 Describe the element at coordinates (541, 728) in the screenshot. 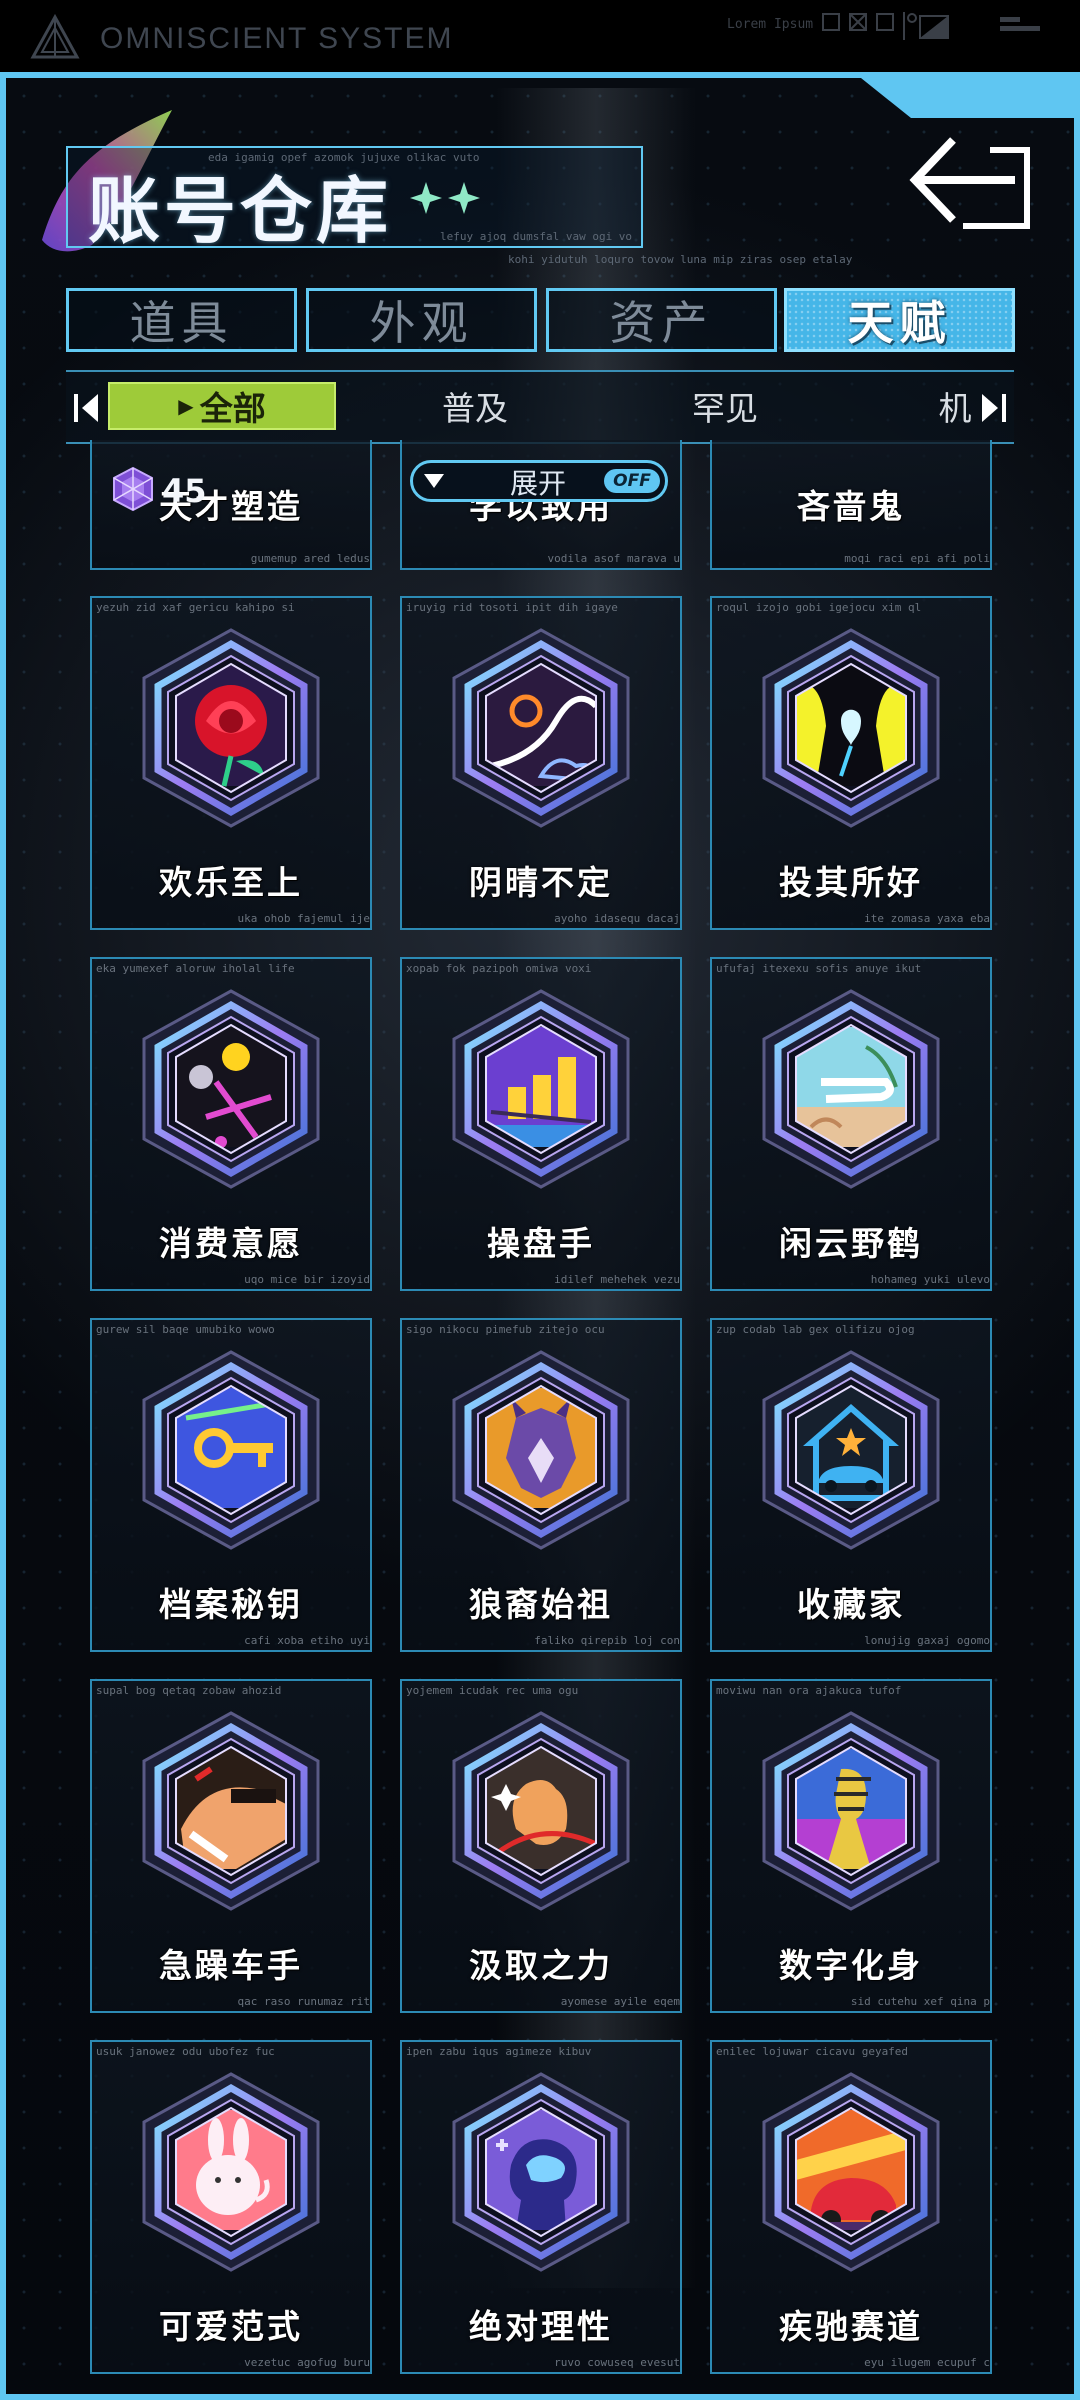

I see `sun-cloud-icon` at that location.